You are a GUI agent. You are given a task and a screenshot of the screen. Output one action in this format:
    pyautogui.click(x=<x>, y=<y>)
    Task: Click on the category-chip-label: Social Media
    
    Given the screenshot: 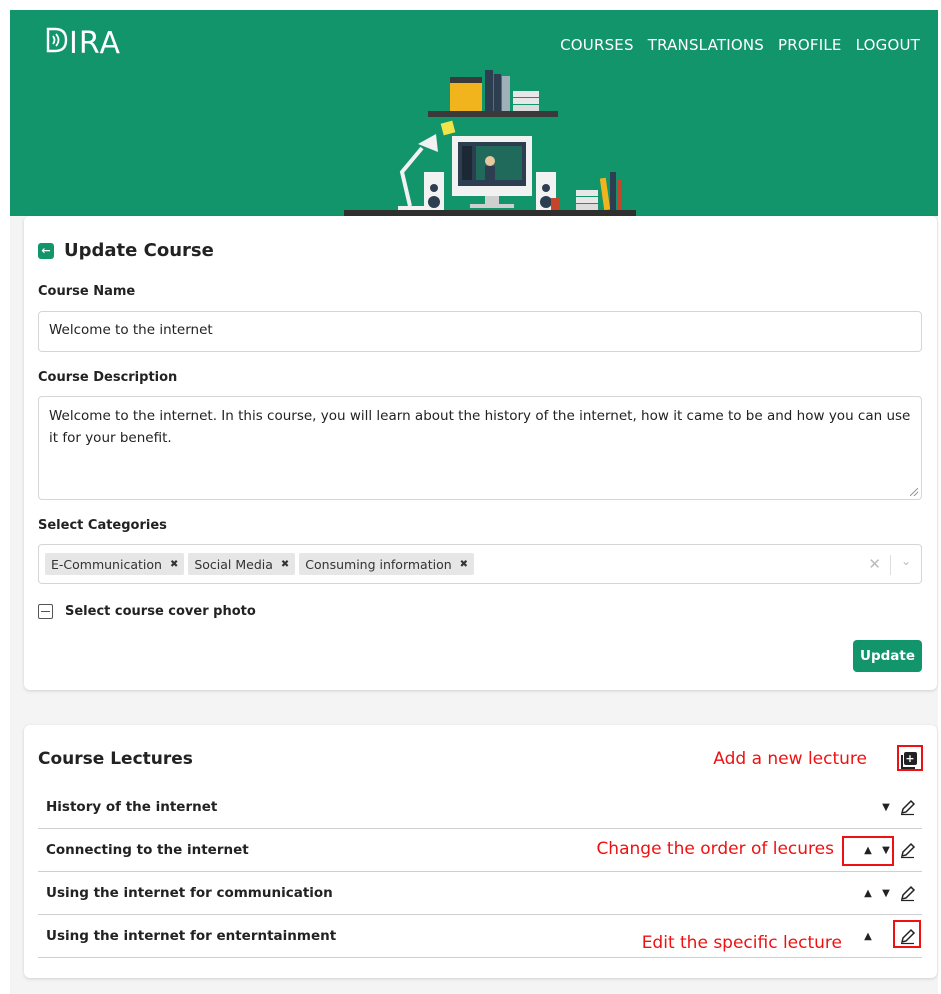 What is the action you would take?
    pyautogui.click(x=233, y=564)
    